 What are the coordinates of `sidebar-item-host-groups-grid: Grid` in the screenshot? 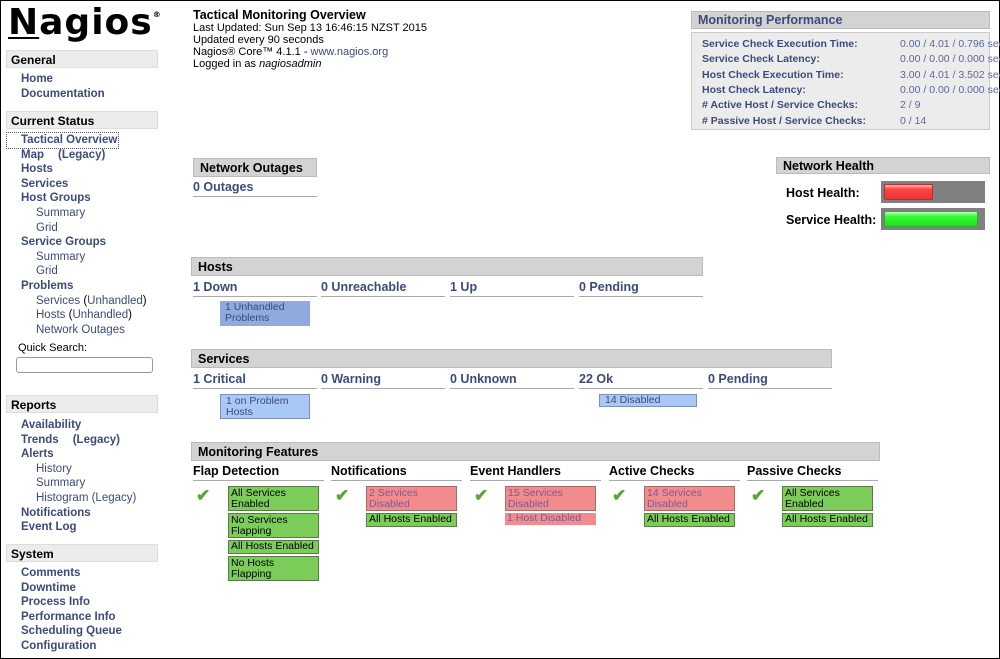 It's located at (84, 228).